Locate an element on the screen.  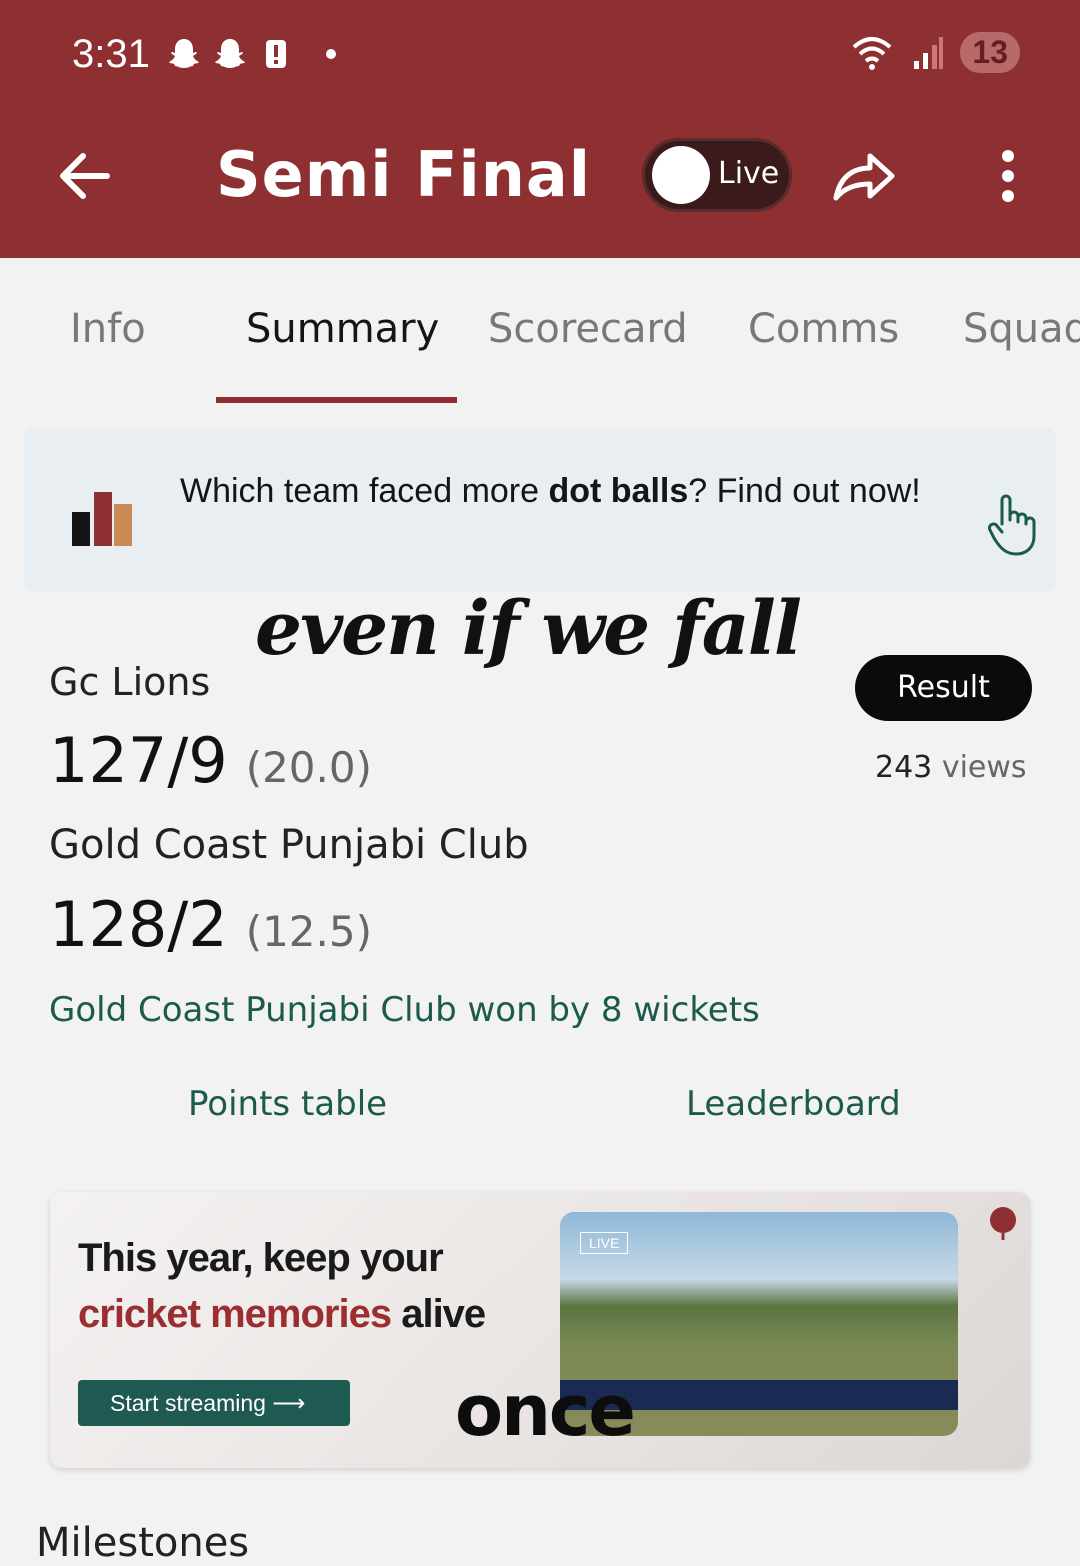
views-count: 243 views is located at coordinates (951, 767).